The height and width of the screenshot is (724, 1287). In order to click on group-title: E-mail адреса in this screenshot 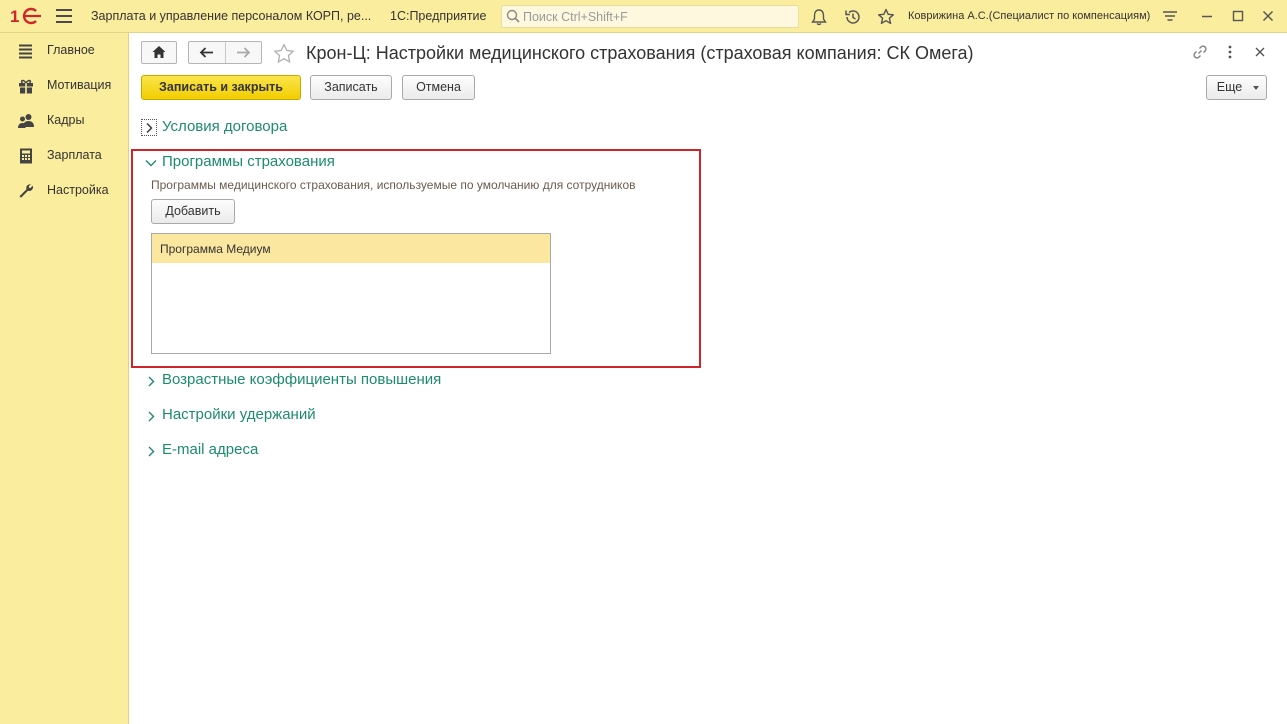, I will do `click(210, 449)`.